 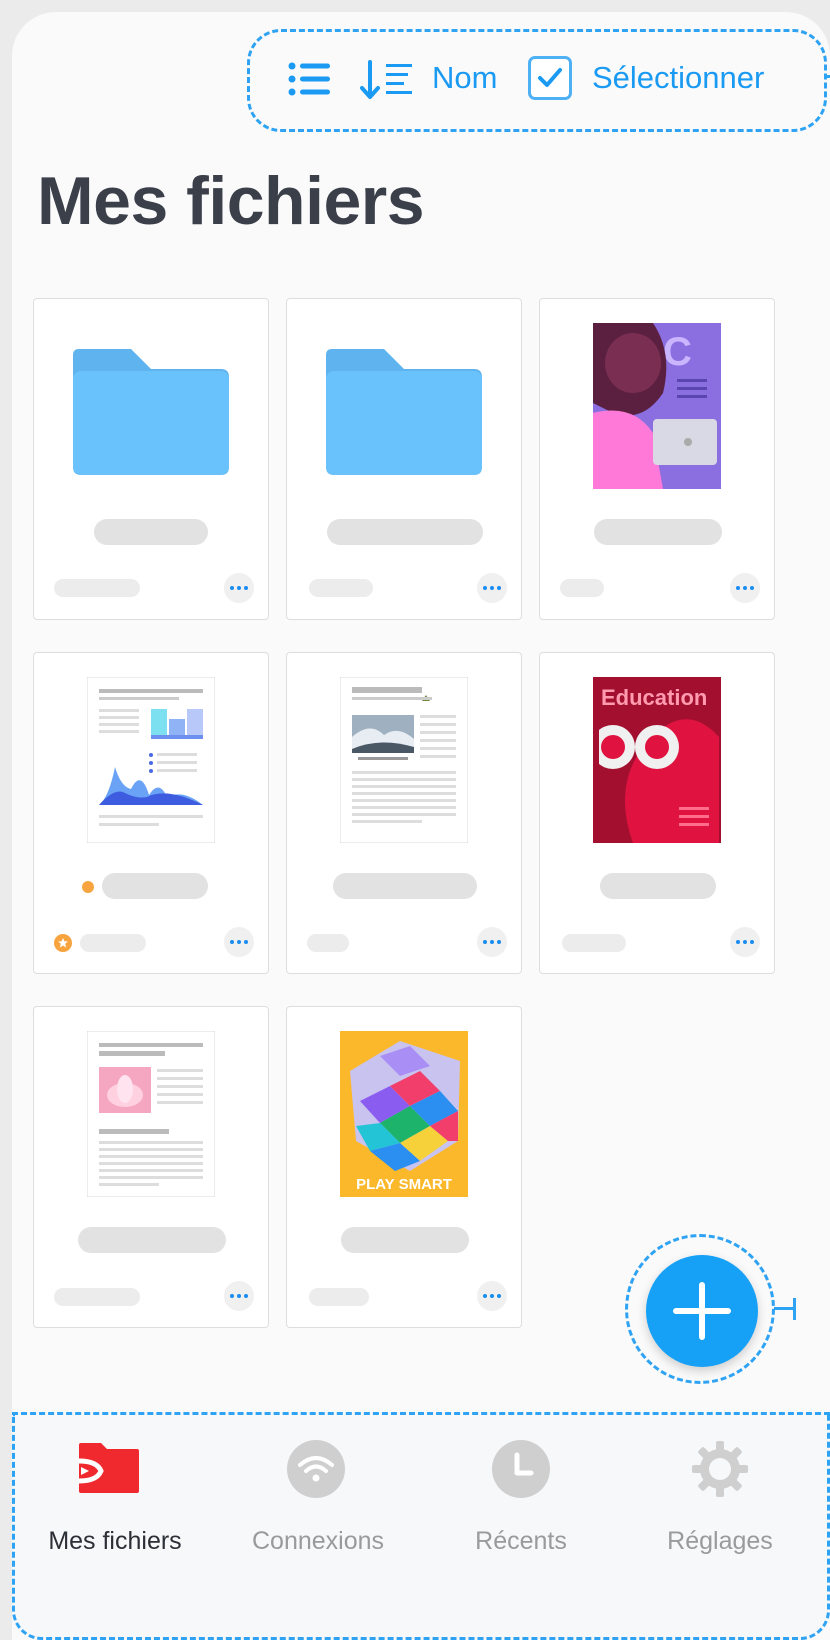 I want to click on file-card: C, so click(x=657, y=459).